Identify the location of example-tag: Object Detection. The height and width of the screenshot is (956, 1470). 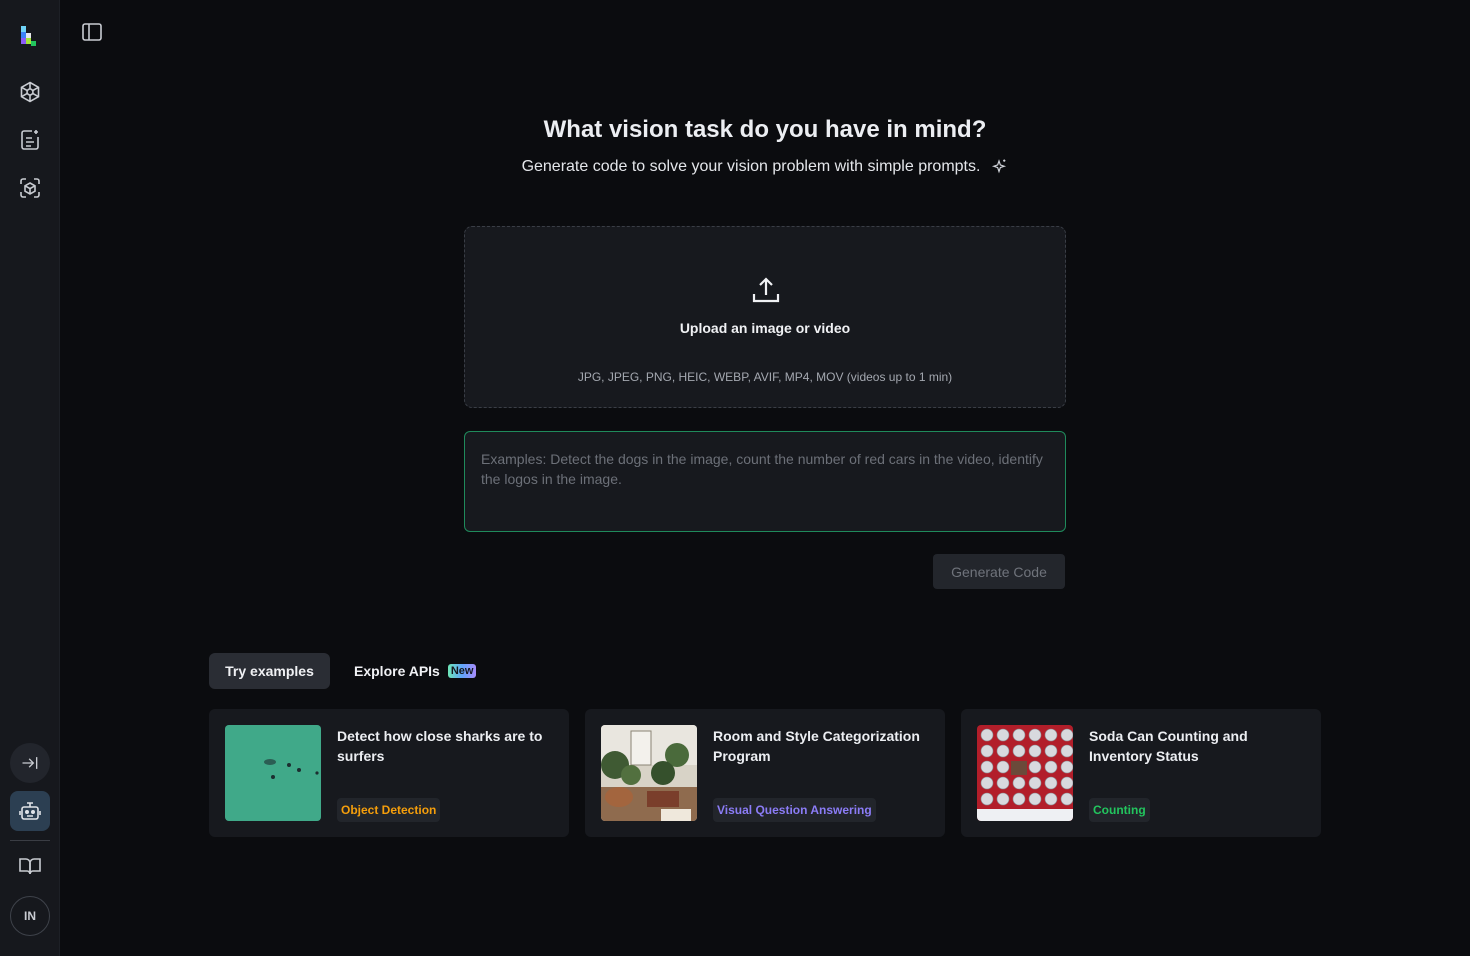
(389, 810).